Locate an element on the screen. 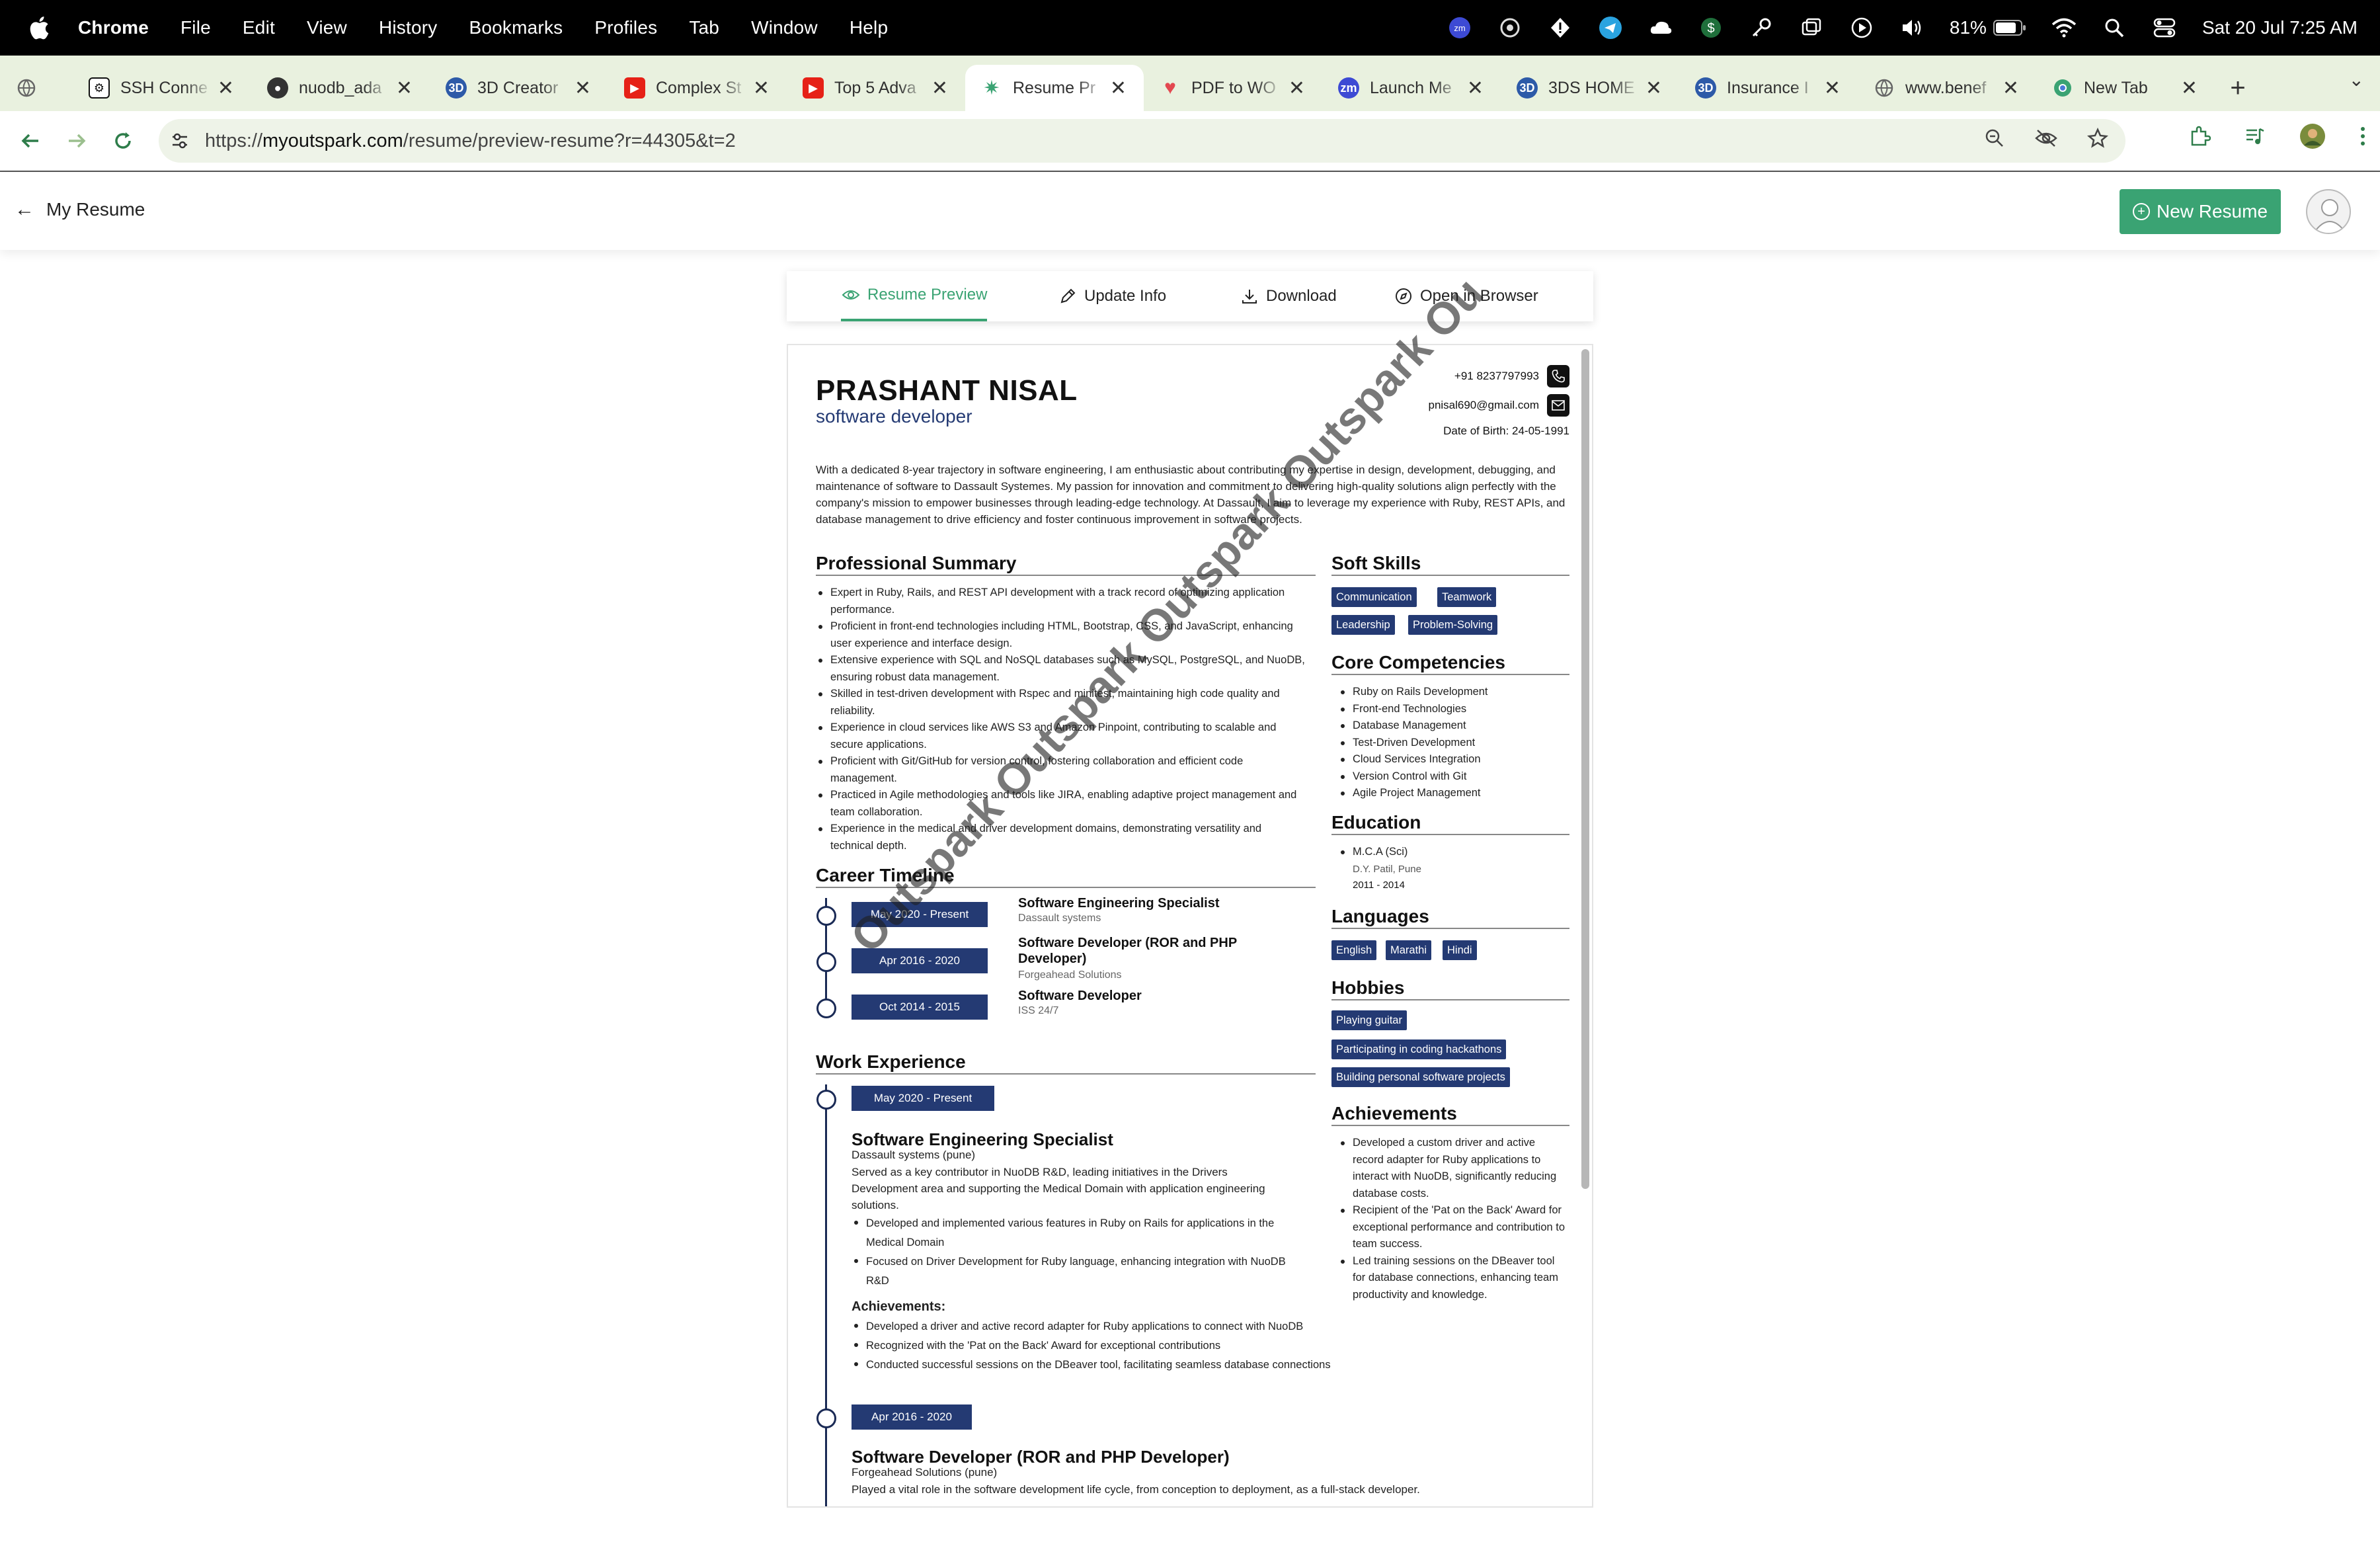  privacy-status-icon is located at coordinates (1510, 27).